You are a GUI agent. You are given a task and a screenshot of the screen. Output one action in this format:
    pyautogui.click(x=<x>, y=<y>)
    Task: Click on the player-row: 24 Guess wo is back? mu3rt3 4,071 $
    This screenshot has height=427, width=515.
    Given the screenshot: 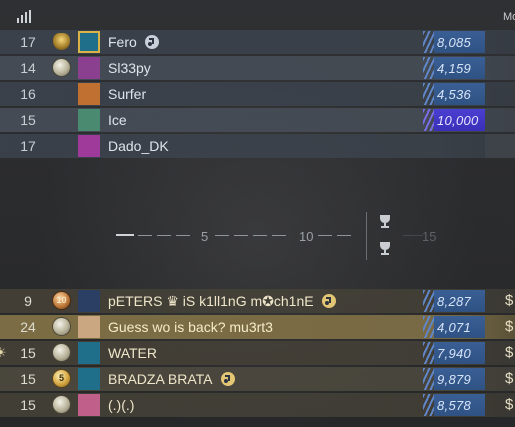 What is the action you would take?
    pyautogui.click(x=257, y=327)
    